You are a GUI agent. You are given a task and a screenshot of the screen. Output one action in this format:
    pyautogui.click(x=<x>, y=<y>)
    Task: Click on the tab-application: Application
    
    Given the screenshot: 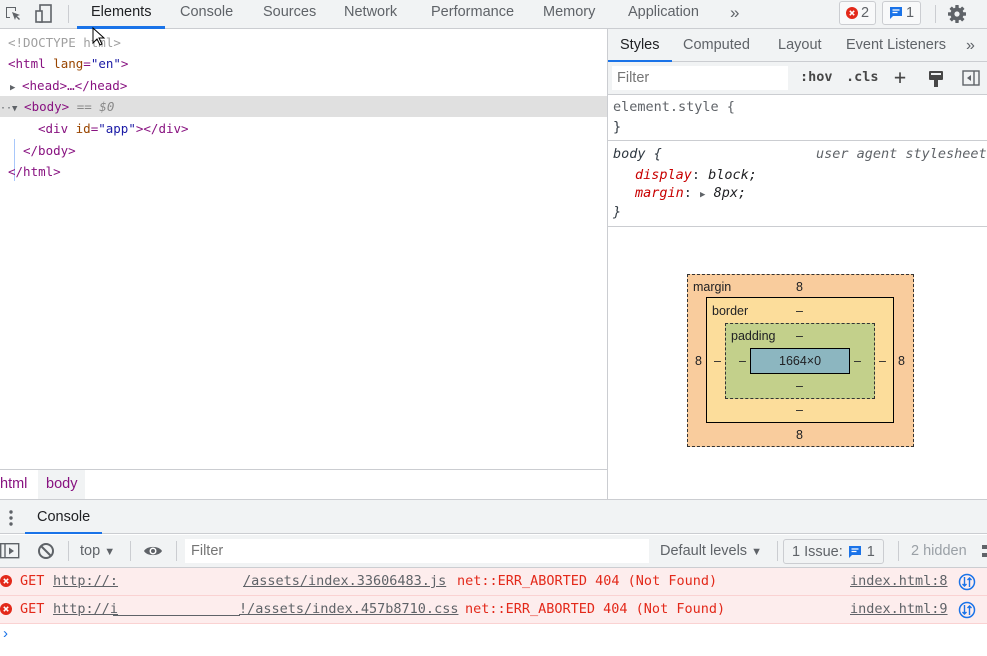 What is the action you would take?
    pyautogui.click(x=663, y=14)
    